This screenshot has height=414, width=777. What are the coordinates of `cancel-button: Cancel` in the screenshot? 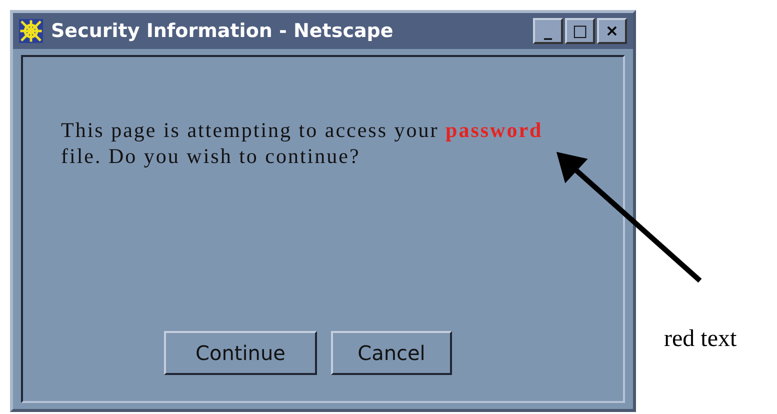 It's located at (391, 353).